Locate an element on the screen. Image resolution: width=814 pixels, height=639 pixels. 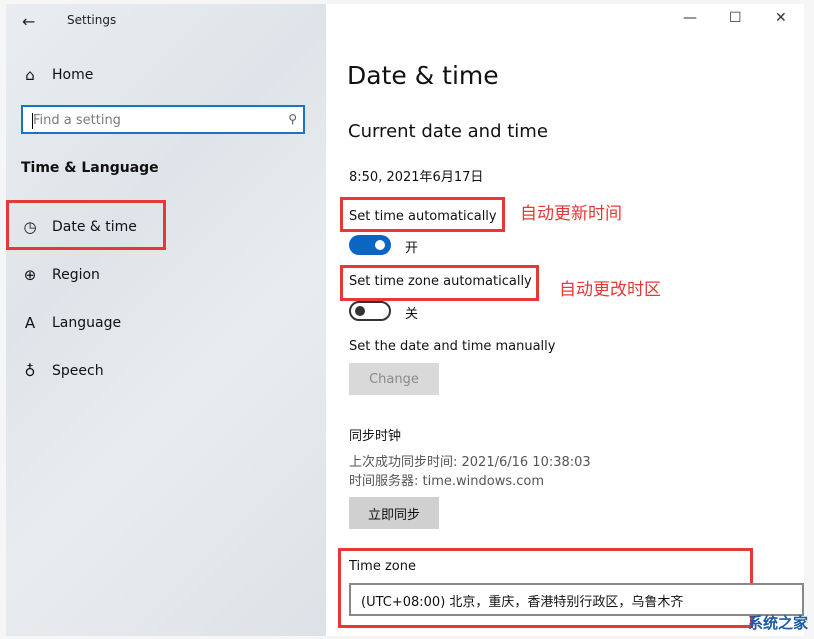
search-placeholder: Find a setting is located at coordinates (77, 120).